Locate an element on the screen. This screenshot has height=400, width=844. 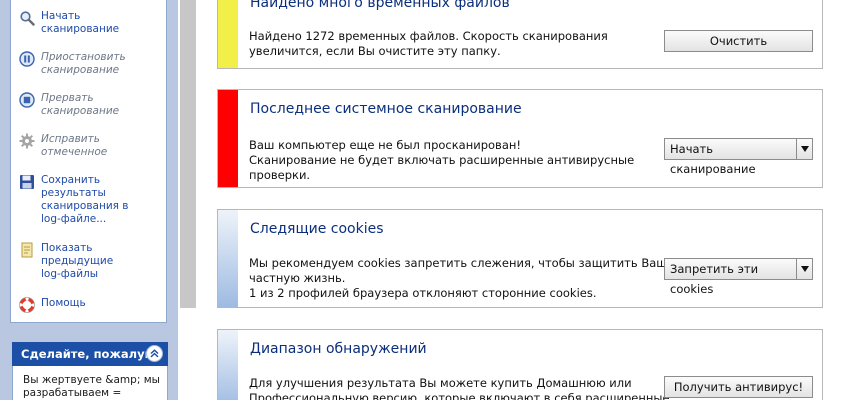
stop-scan-link: Прервать сканирование is located at coordinates (91, 105).